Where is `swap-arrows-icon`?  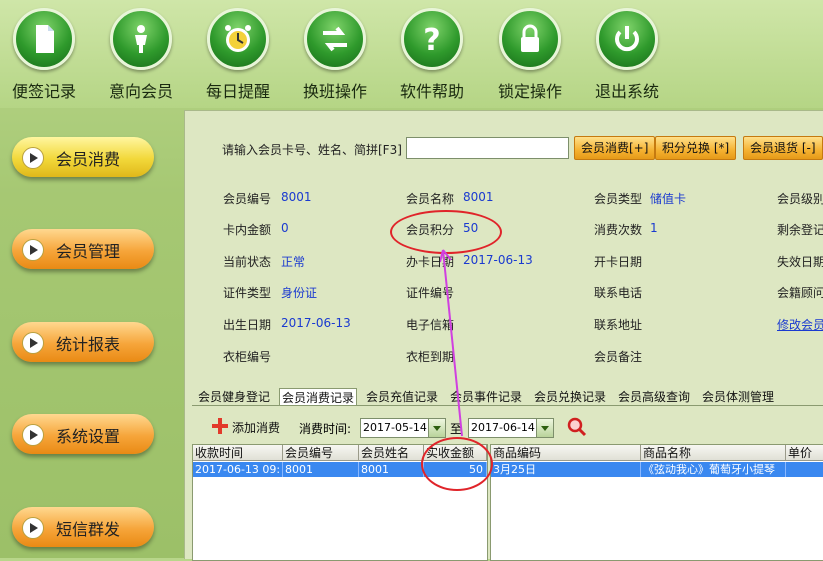
swap-arrows-icon is located at coordinates (335, 39).